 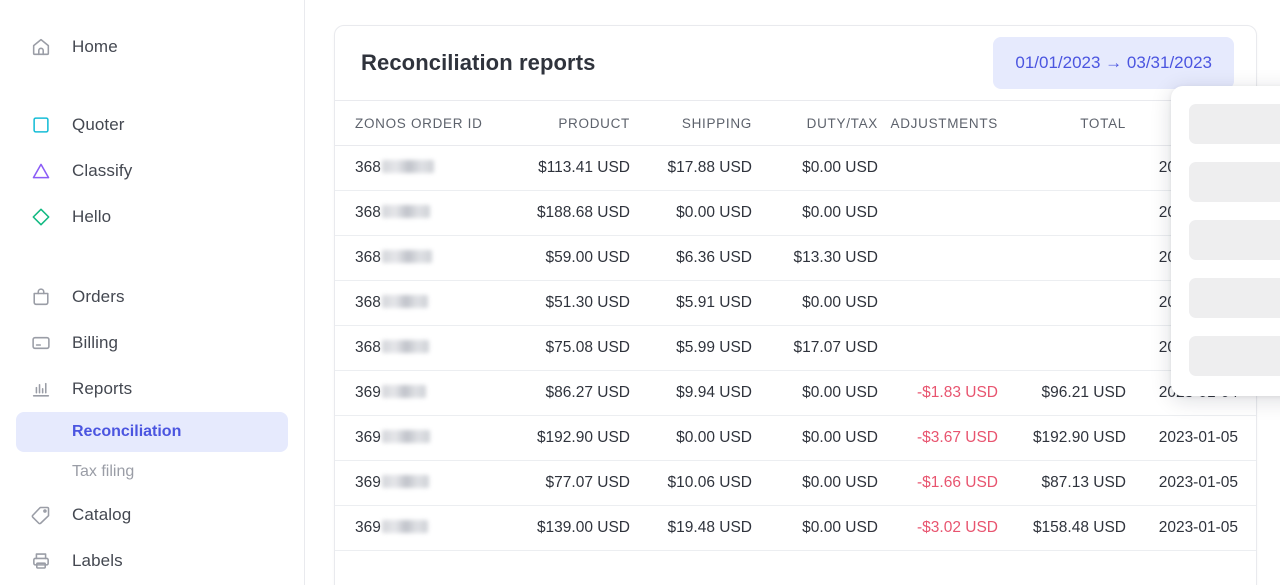 I want to click on cell-duty-tax: $13.30 USD, so click(x=815, y=258).